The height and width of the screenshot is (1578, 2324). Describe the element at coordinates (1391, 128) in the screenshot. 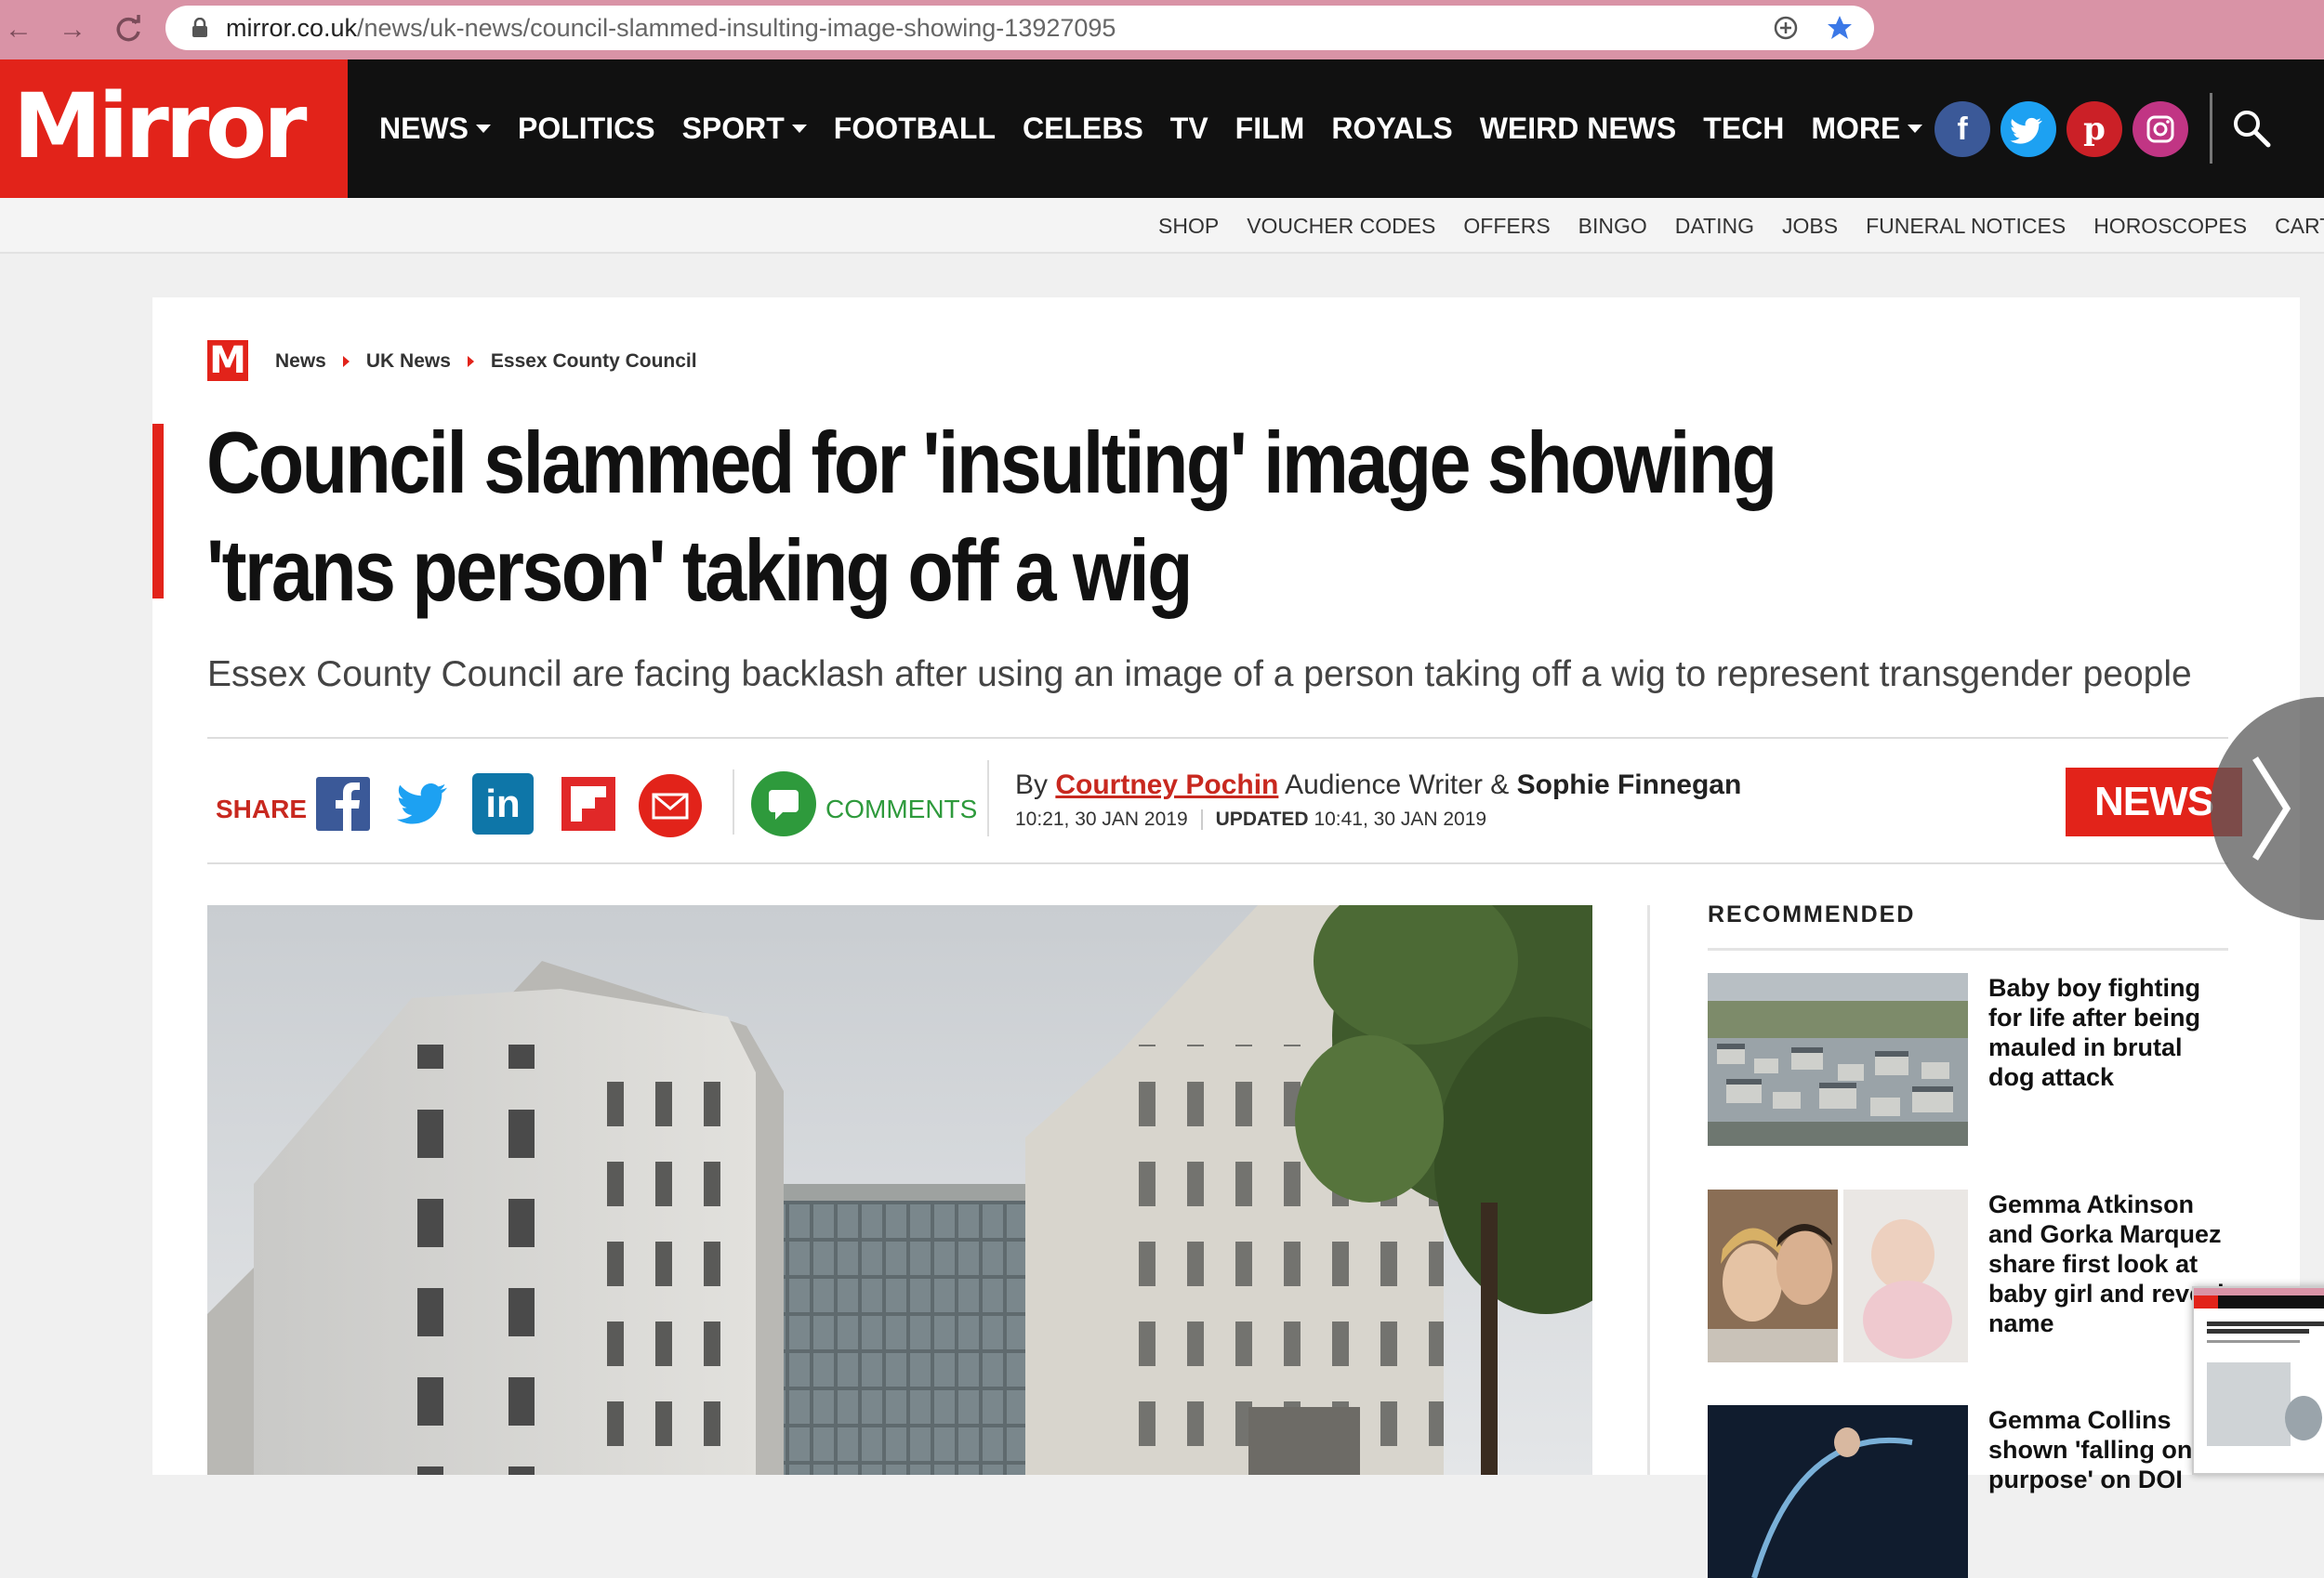

I see `nav-item-royals: ROYALS` at that location.